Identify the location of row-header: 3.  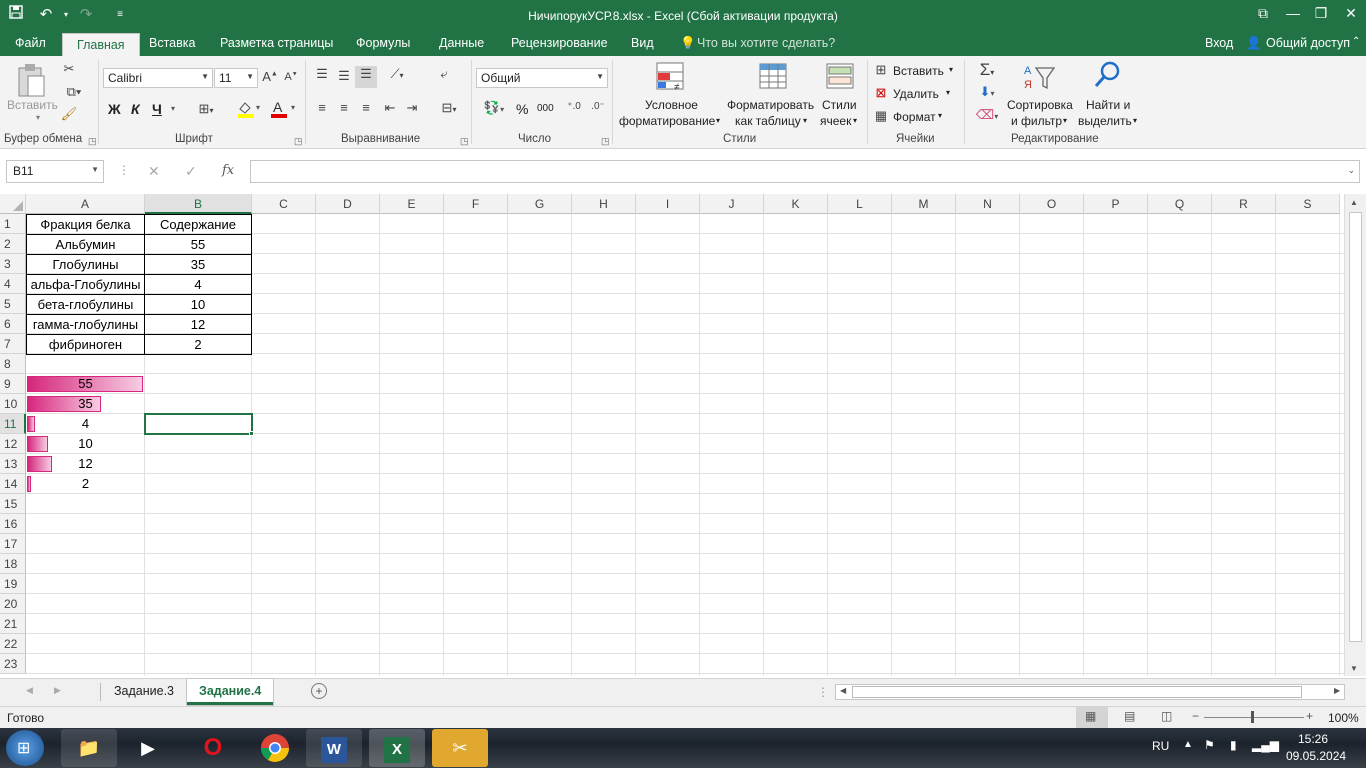
(13, 264).